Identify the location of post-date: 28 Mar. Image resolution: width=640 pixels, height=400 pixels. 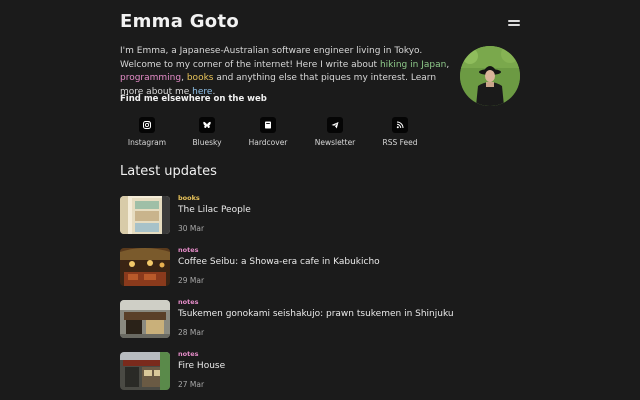
(191, 332).